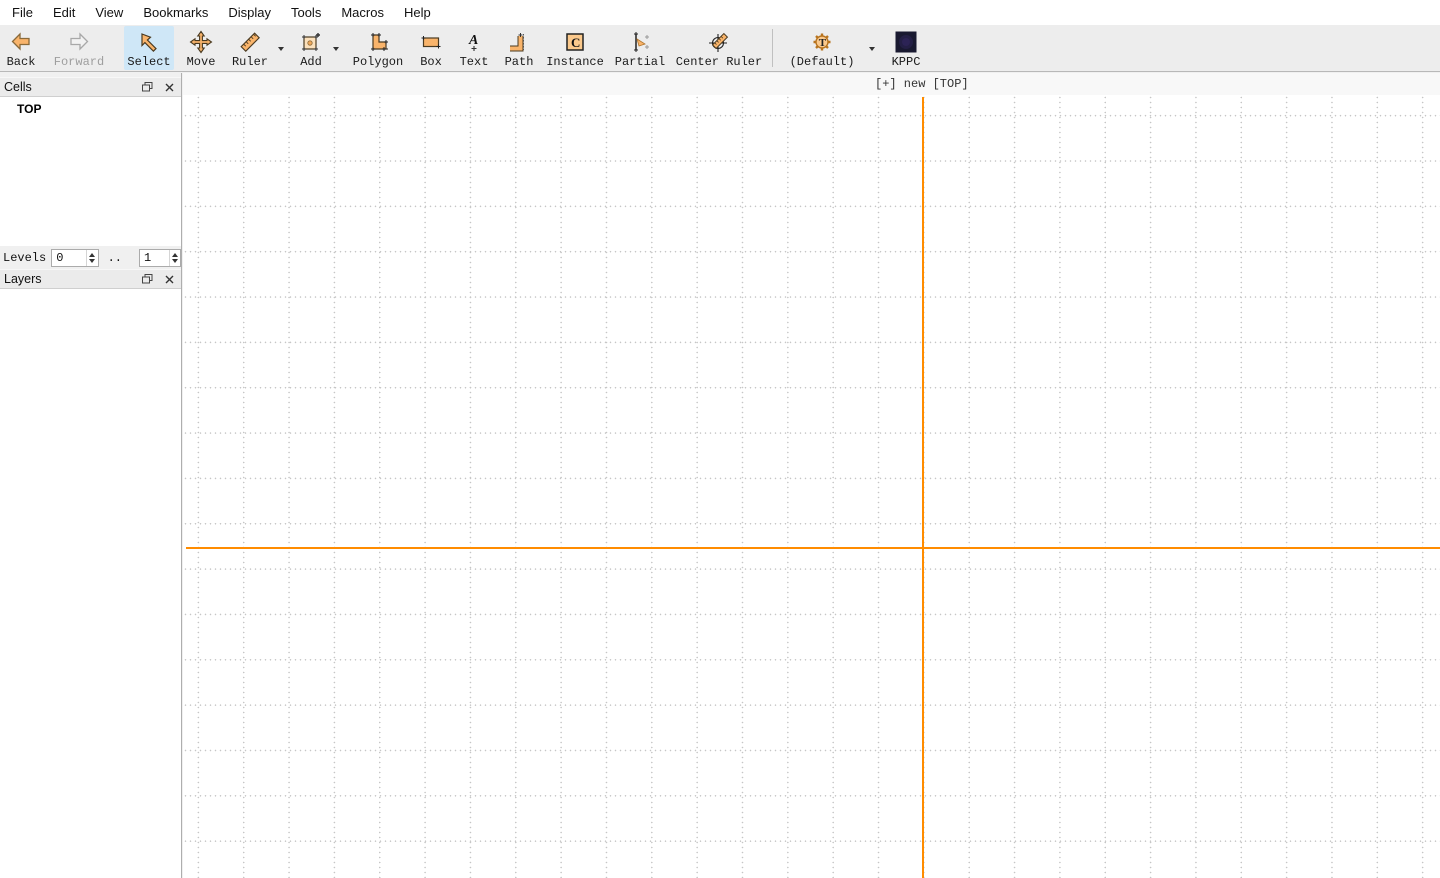  Describe the element at coordinates (906, 62) in the screenshot. I see `kppc-label: KPPC` at that location.